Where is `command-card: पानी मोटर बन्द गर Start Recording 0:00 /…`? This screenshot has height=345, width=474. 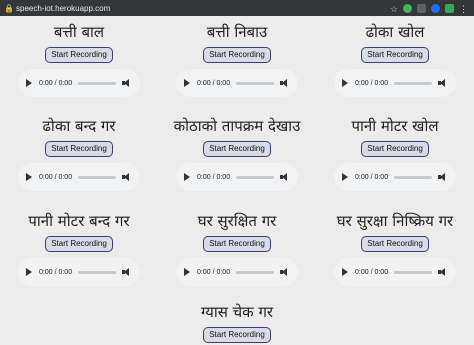
command-card: पानी मोटर बन्द गर Start Recording 0:00 /… is located at coordinates (79, 248).